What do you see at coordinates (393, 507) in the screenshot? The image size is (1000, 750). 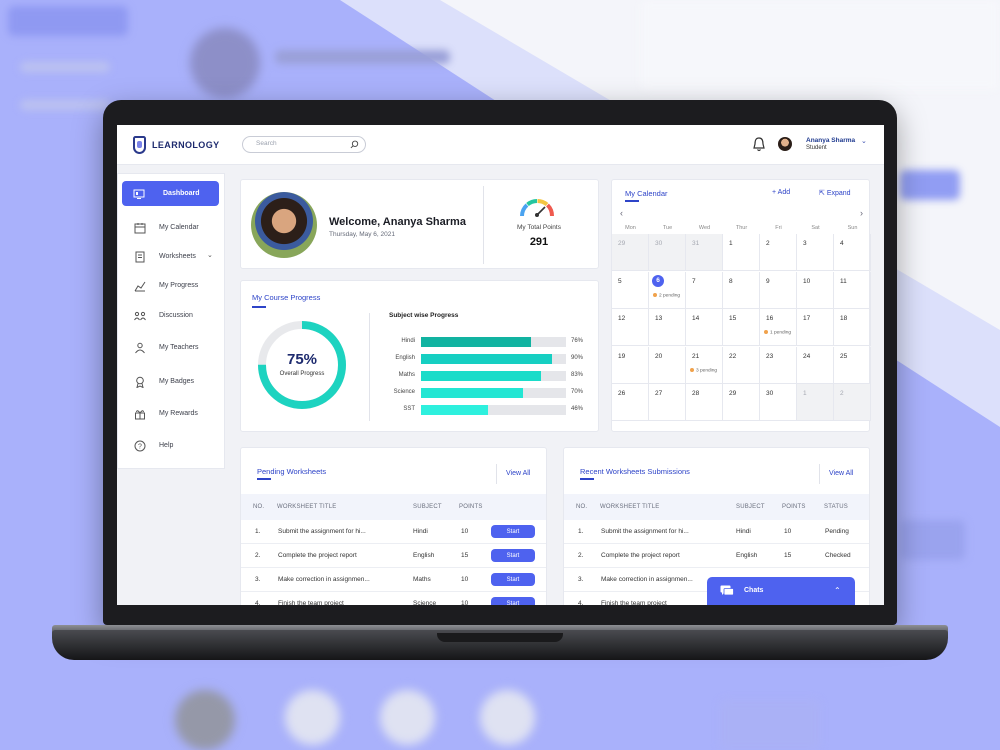 I see `table-header: NO. WORKSHEET TITLE SUBJECT POINTS` at bounding box center [393, 507].